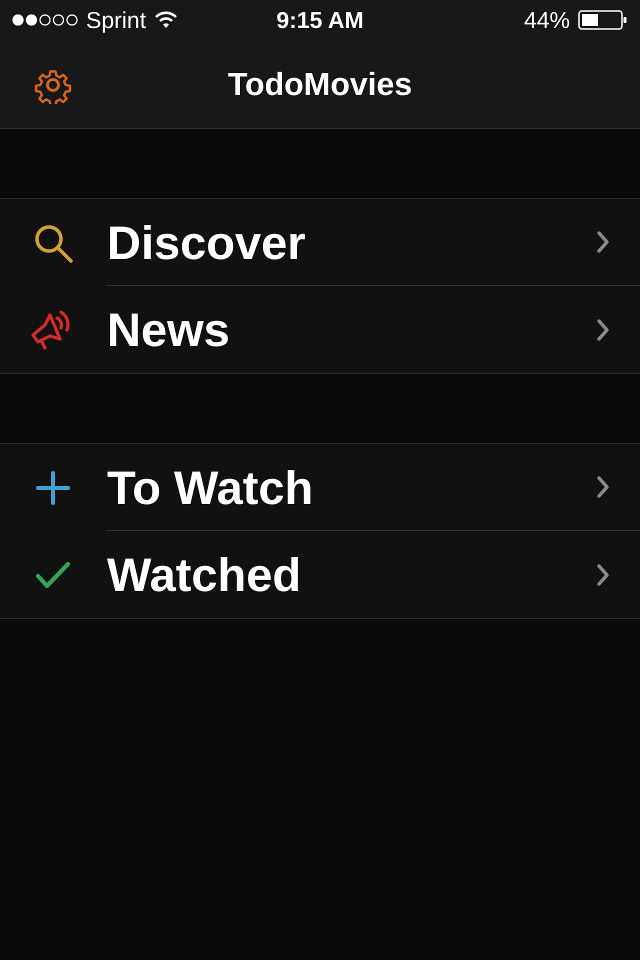  I want to click on signal-icon, so click(45, 20).